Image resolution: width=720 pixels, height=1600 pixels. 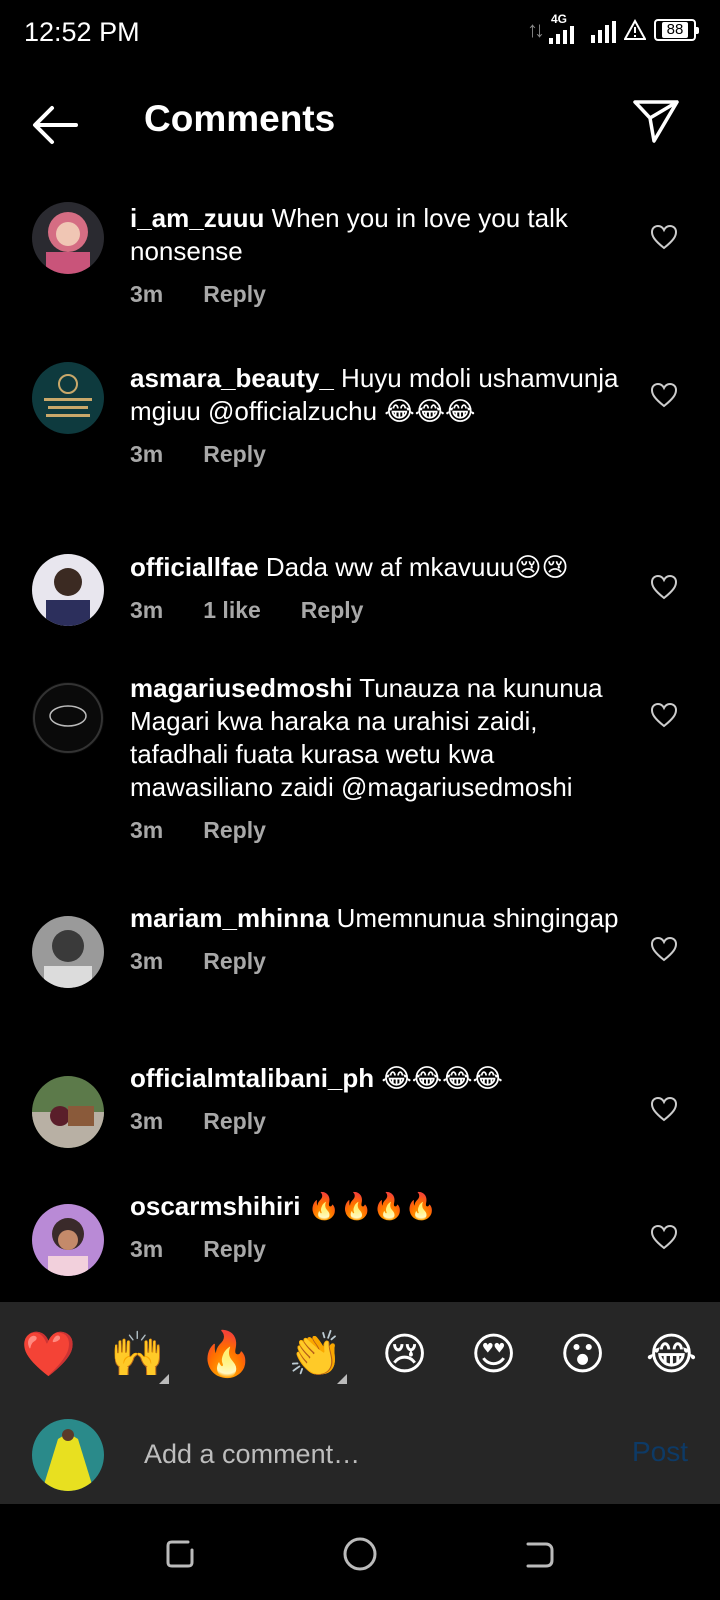 What do you see at coordinates (672, 1354) in the screenshot?
I see `emoji-tears-of-joy: 😂` at bounding box center [672, 1354].